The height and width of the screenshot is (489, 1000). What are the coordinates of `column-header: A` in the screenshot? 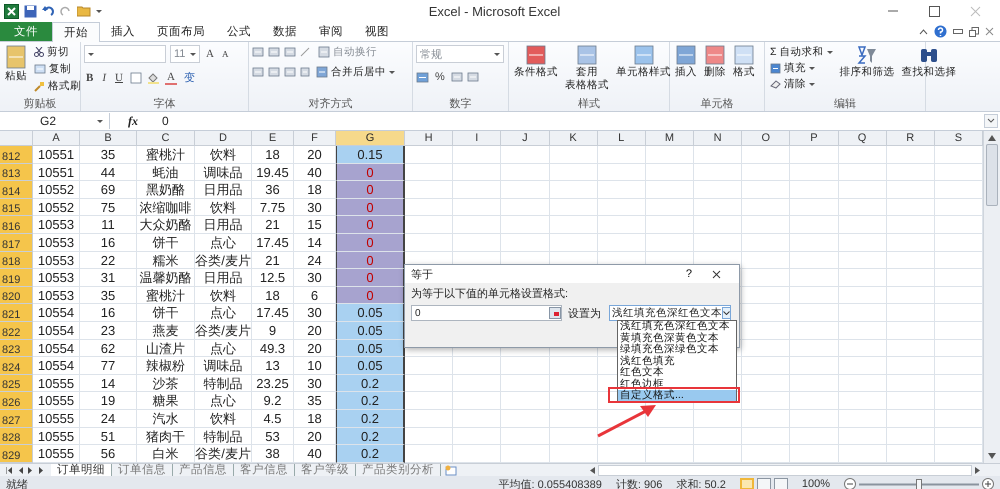 It's located at (56, 138).